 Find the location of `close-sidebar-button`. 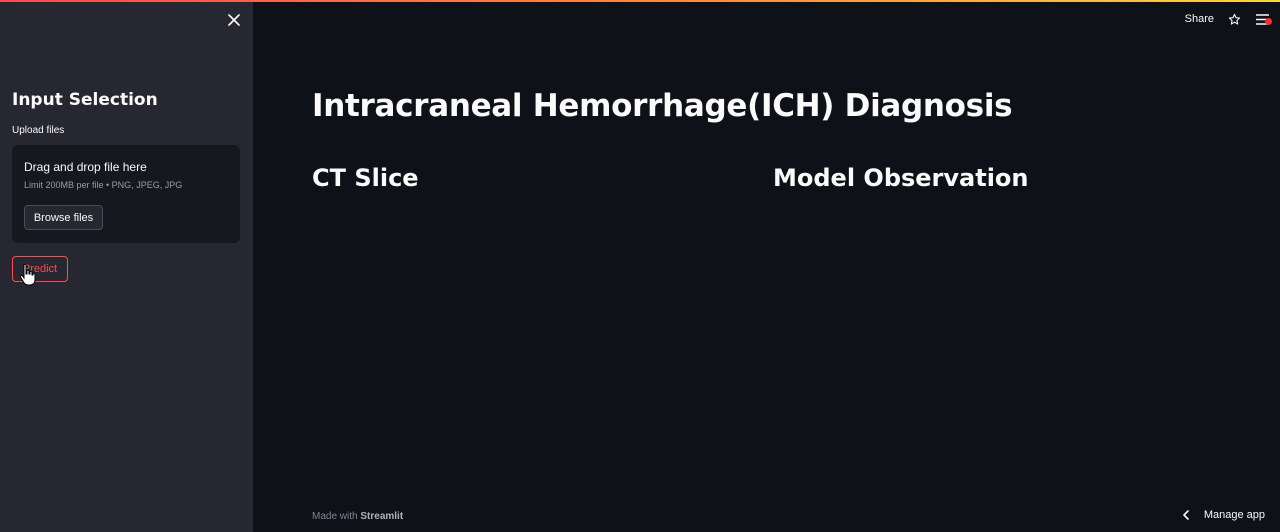

close-sidebar-button is located at coordinates (234, 20).